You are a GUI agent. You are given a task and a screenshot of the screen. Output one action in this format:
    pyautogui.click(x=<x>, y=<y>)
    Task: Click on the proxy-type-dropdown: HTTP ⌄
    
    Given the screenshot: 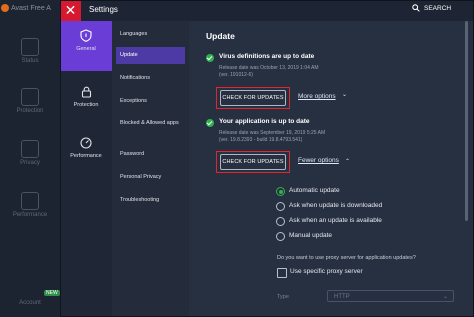 What is the action you would take?
    pyautogui.click(x=390, y=296)
    